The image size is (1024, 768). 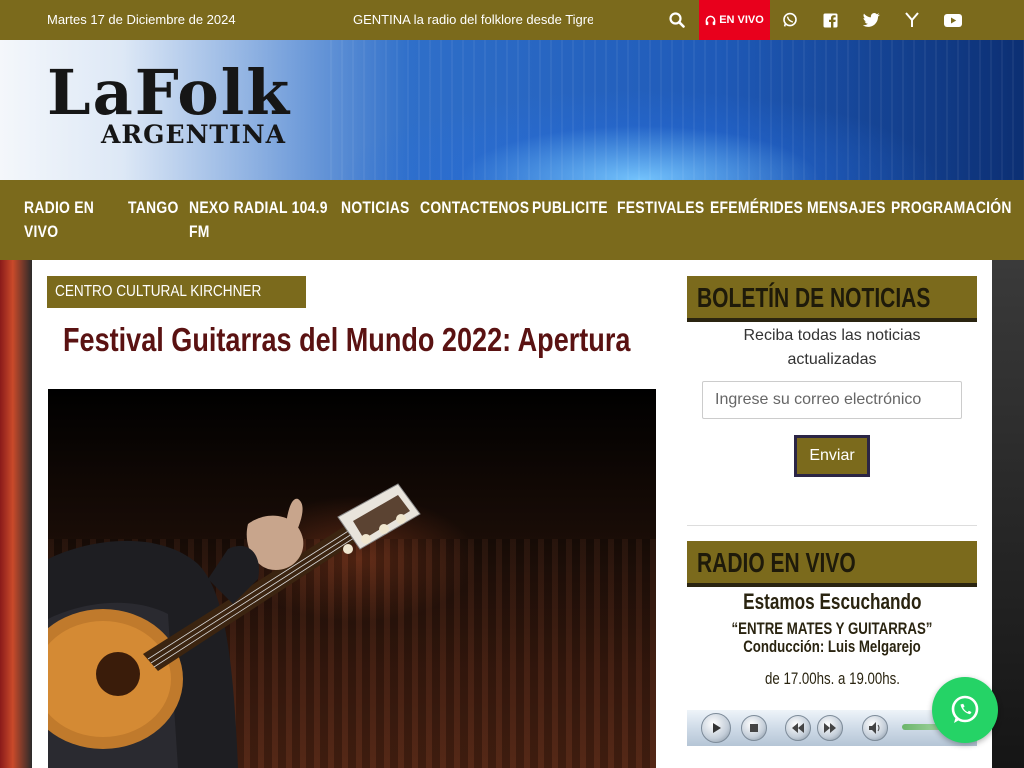 I want to click on newsletter-email-input, so click(x=832, y=400).